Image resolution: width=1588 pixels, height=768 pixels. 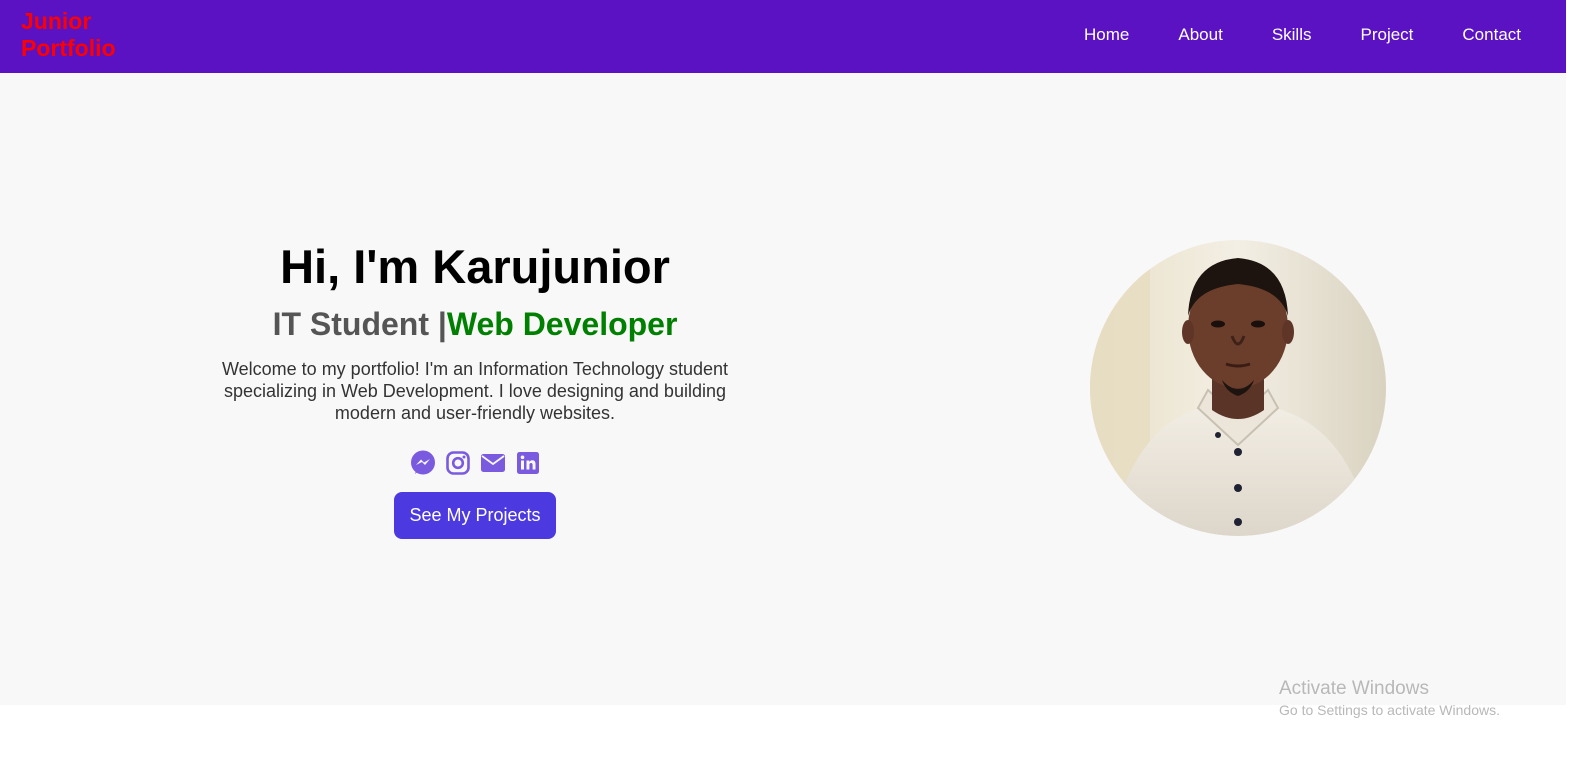 What do you see at coordinates (359, 324) in the screenshot?
I see `subtitle-static: IT Student |` at bounding box center [359, 324].